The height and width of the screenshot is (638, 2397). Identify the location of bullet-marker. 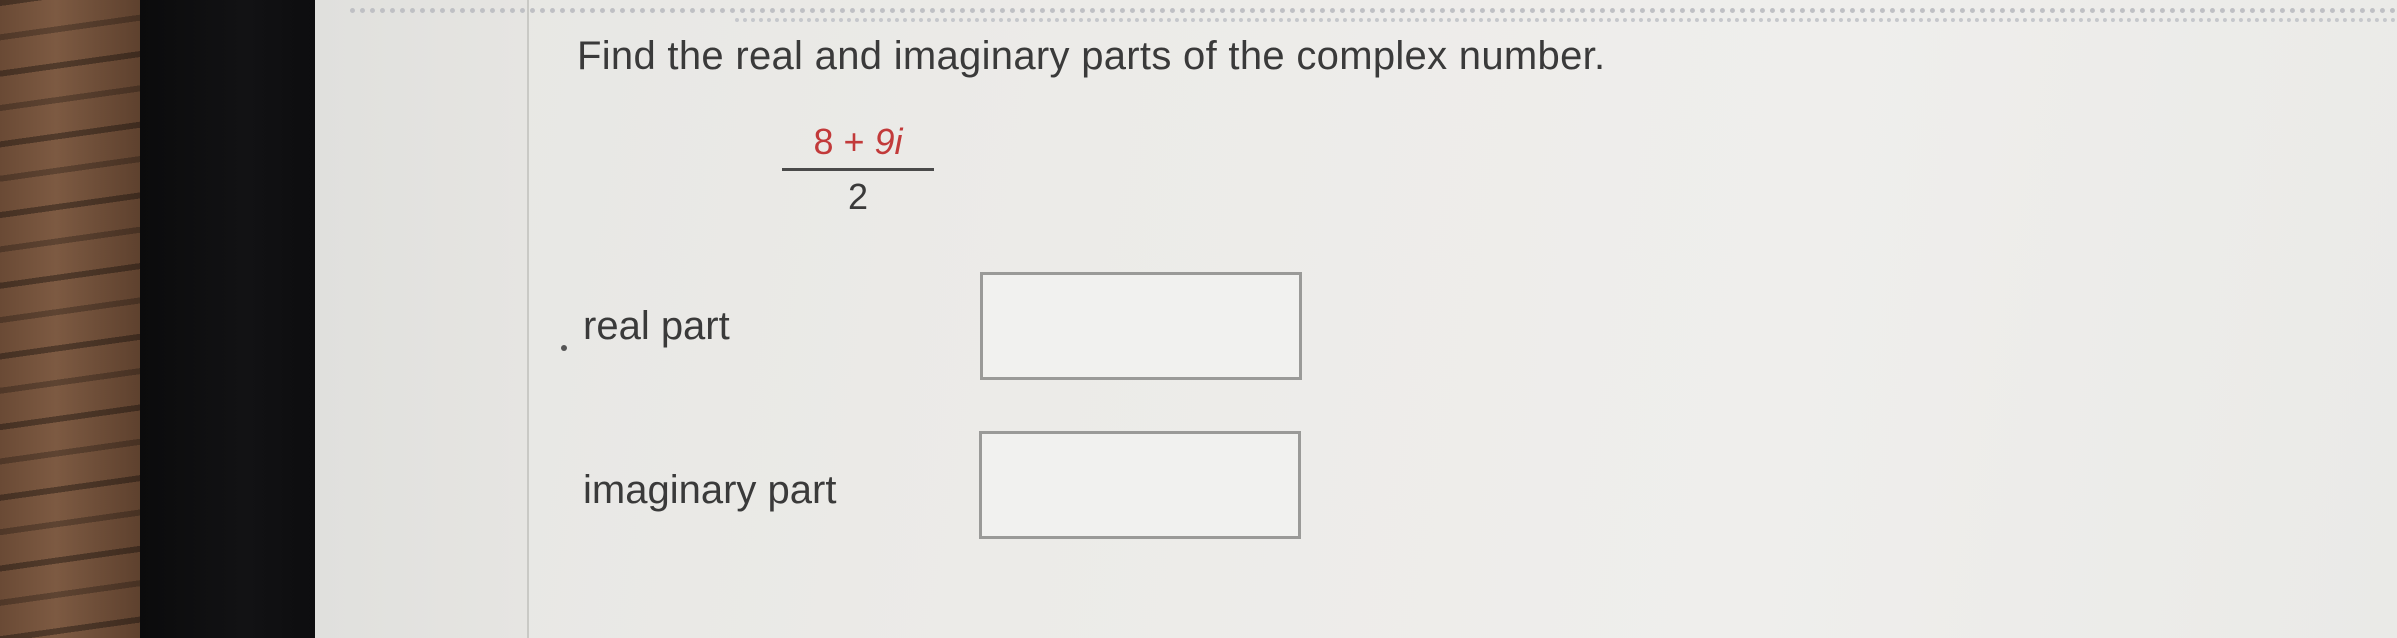
(564, 348).